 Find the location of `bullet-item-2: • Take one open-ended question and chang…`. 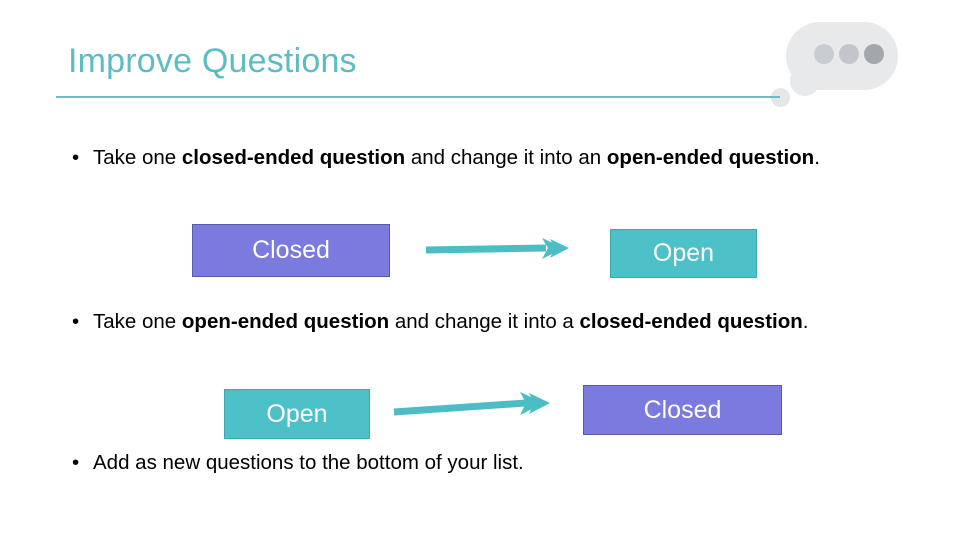

bullet-item-2: • Take one open-ended question and chang… is located at coordinates (482, 321).